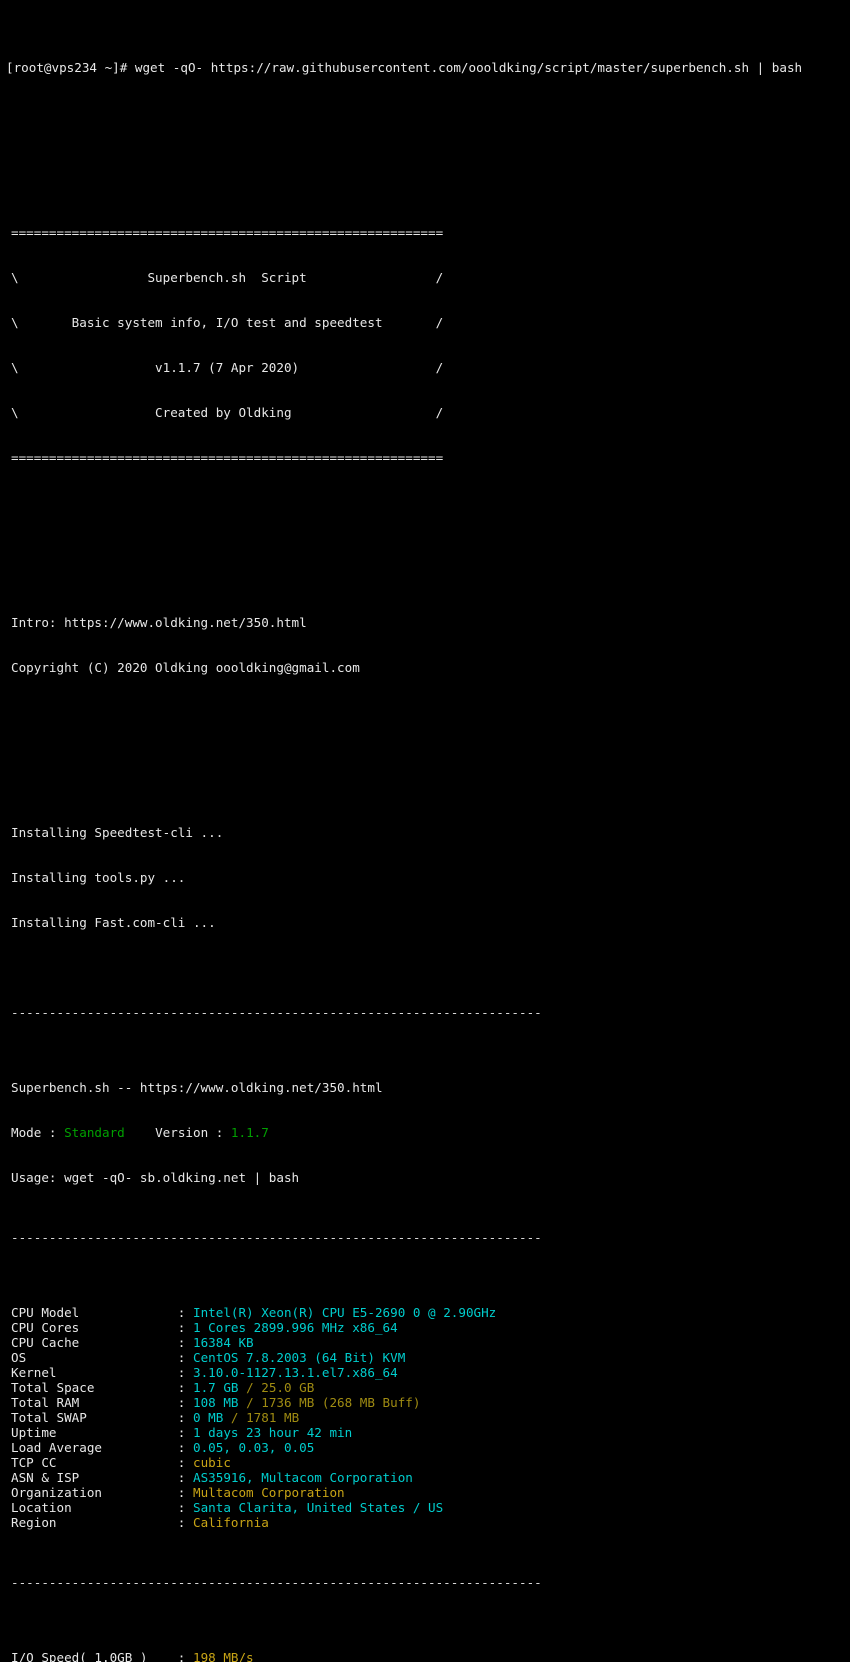 This screenshot has height=1662, width=850. Describe the element at coordinates (425, 1462) in the screenshot. I see `sysinfo-row: TCP CC : cubic` at that location.